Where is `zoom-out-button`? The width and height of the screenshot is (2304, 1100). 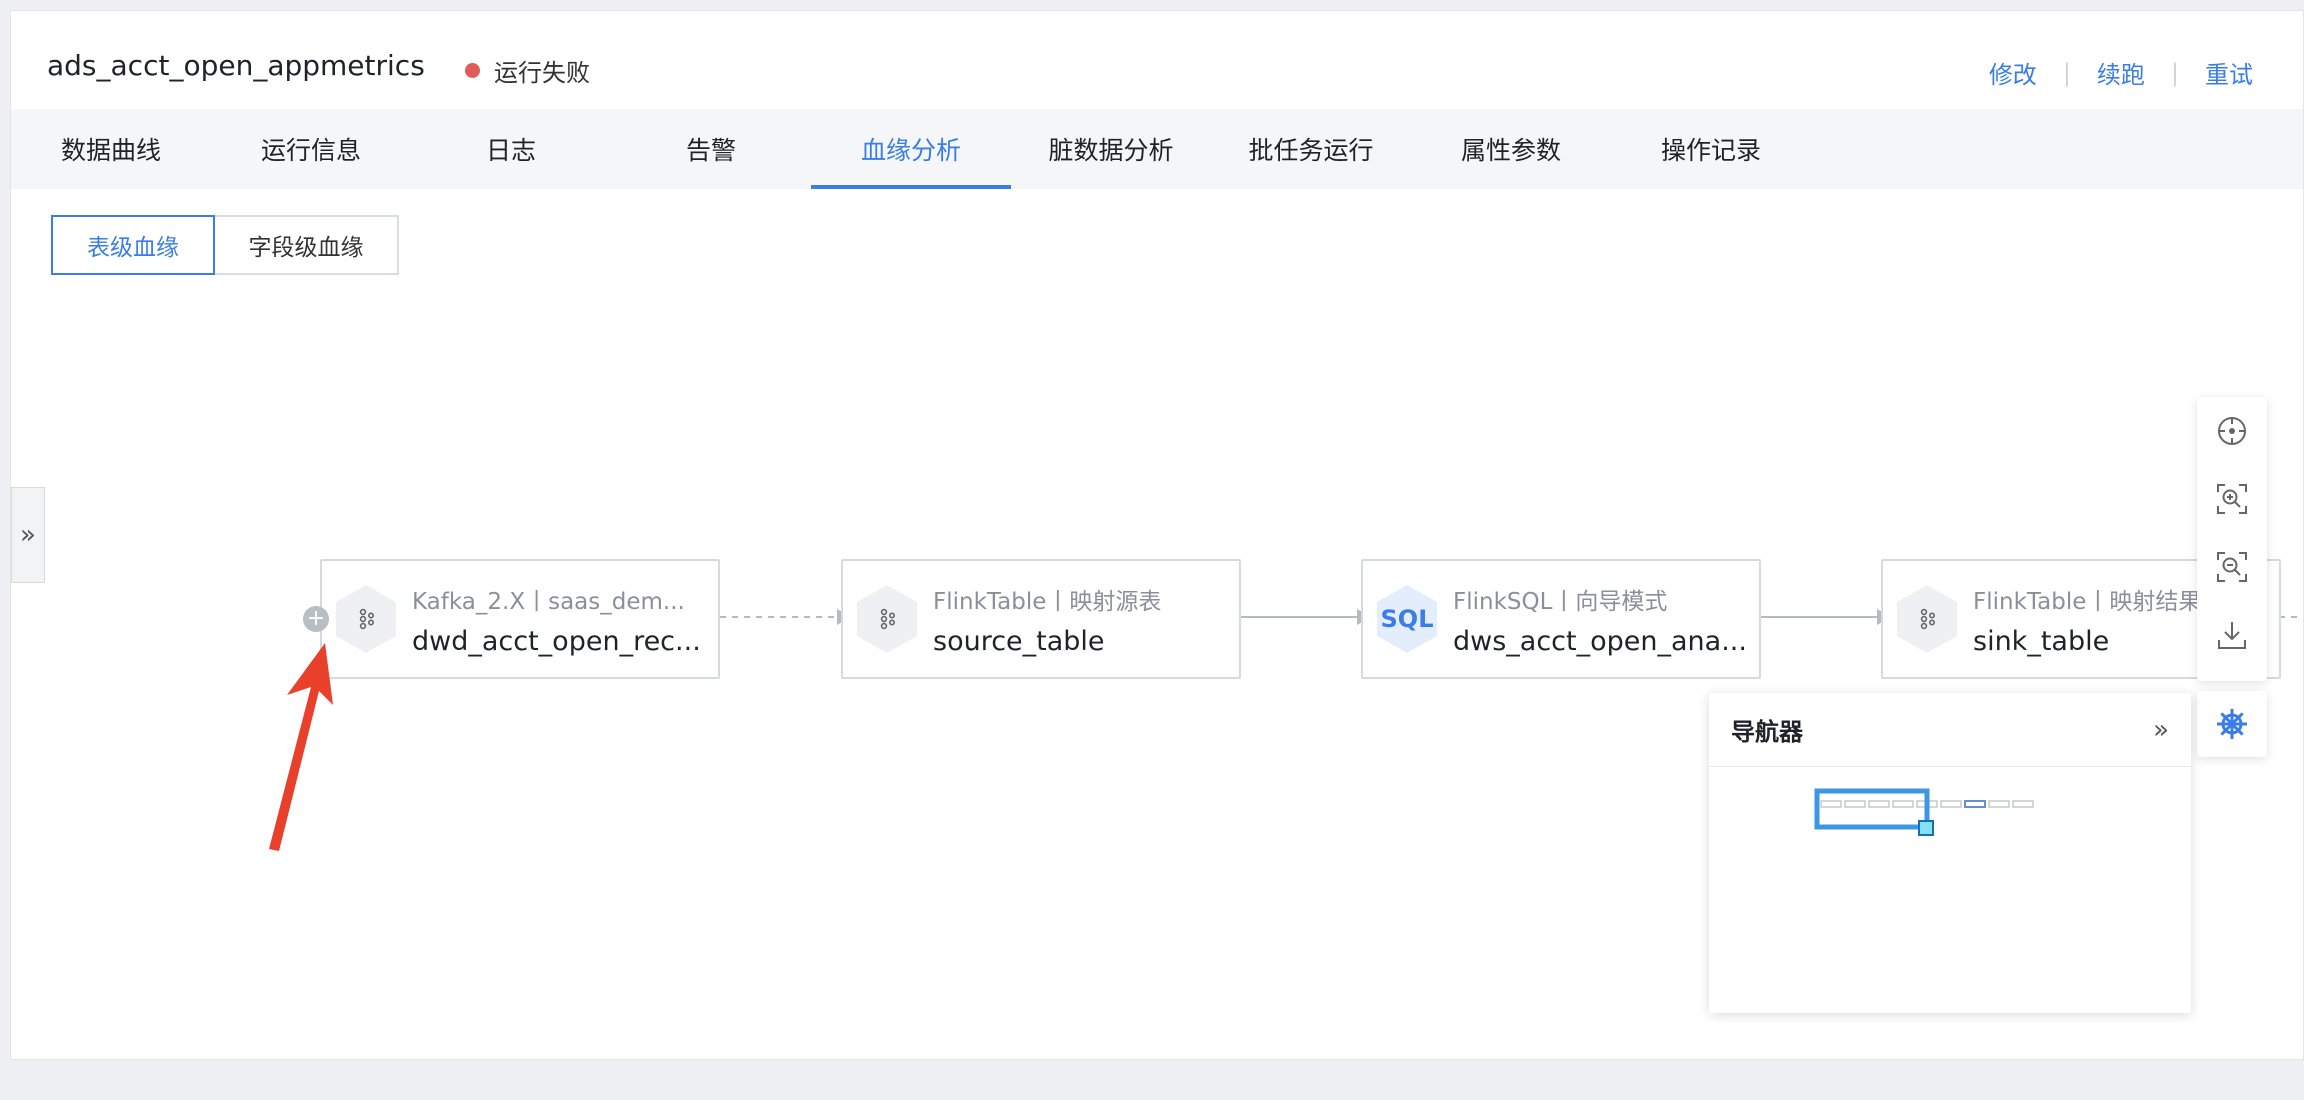 zoom-out-button is located at coordinates (2232, 567).